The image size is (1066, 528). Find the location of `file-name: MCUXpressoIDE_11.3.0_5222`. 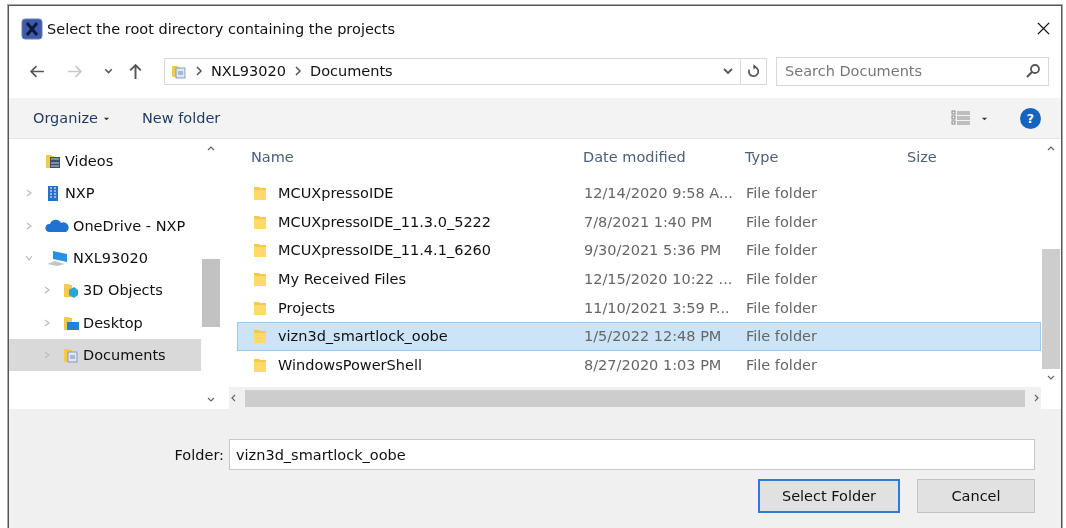

file-name: MCUXpressoIDE_11.3.0_5222 is located at coordinates (385, 221).